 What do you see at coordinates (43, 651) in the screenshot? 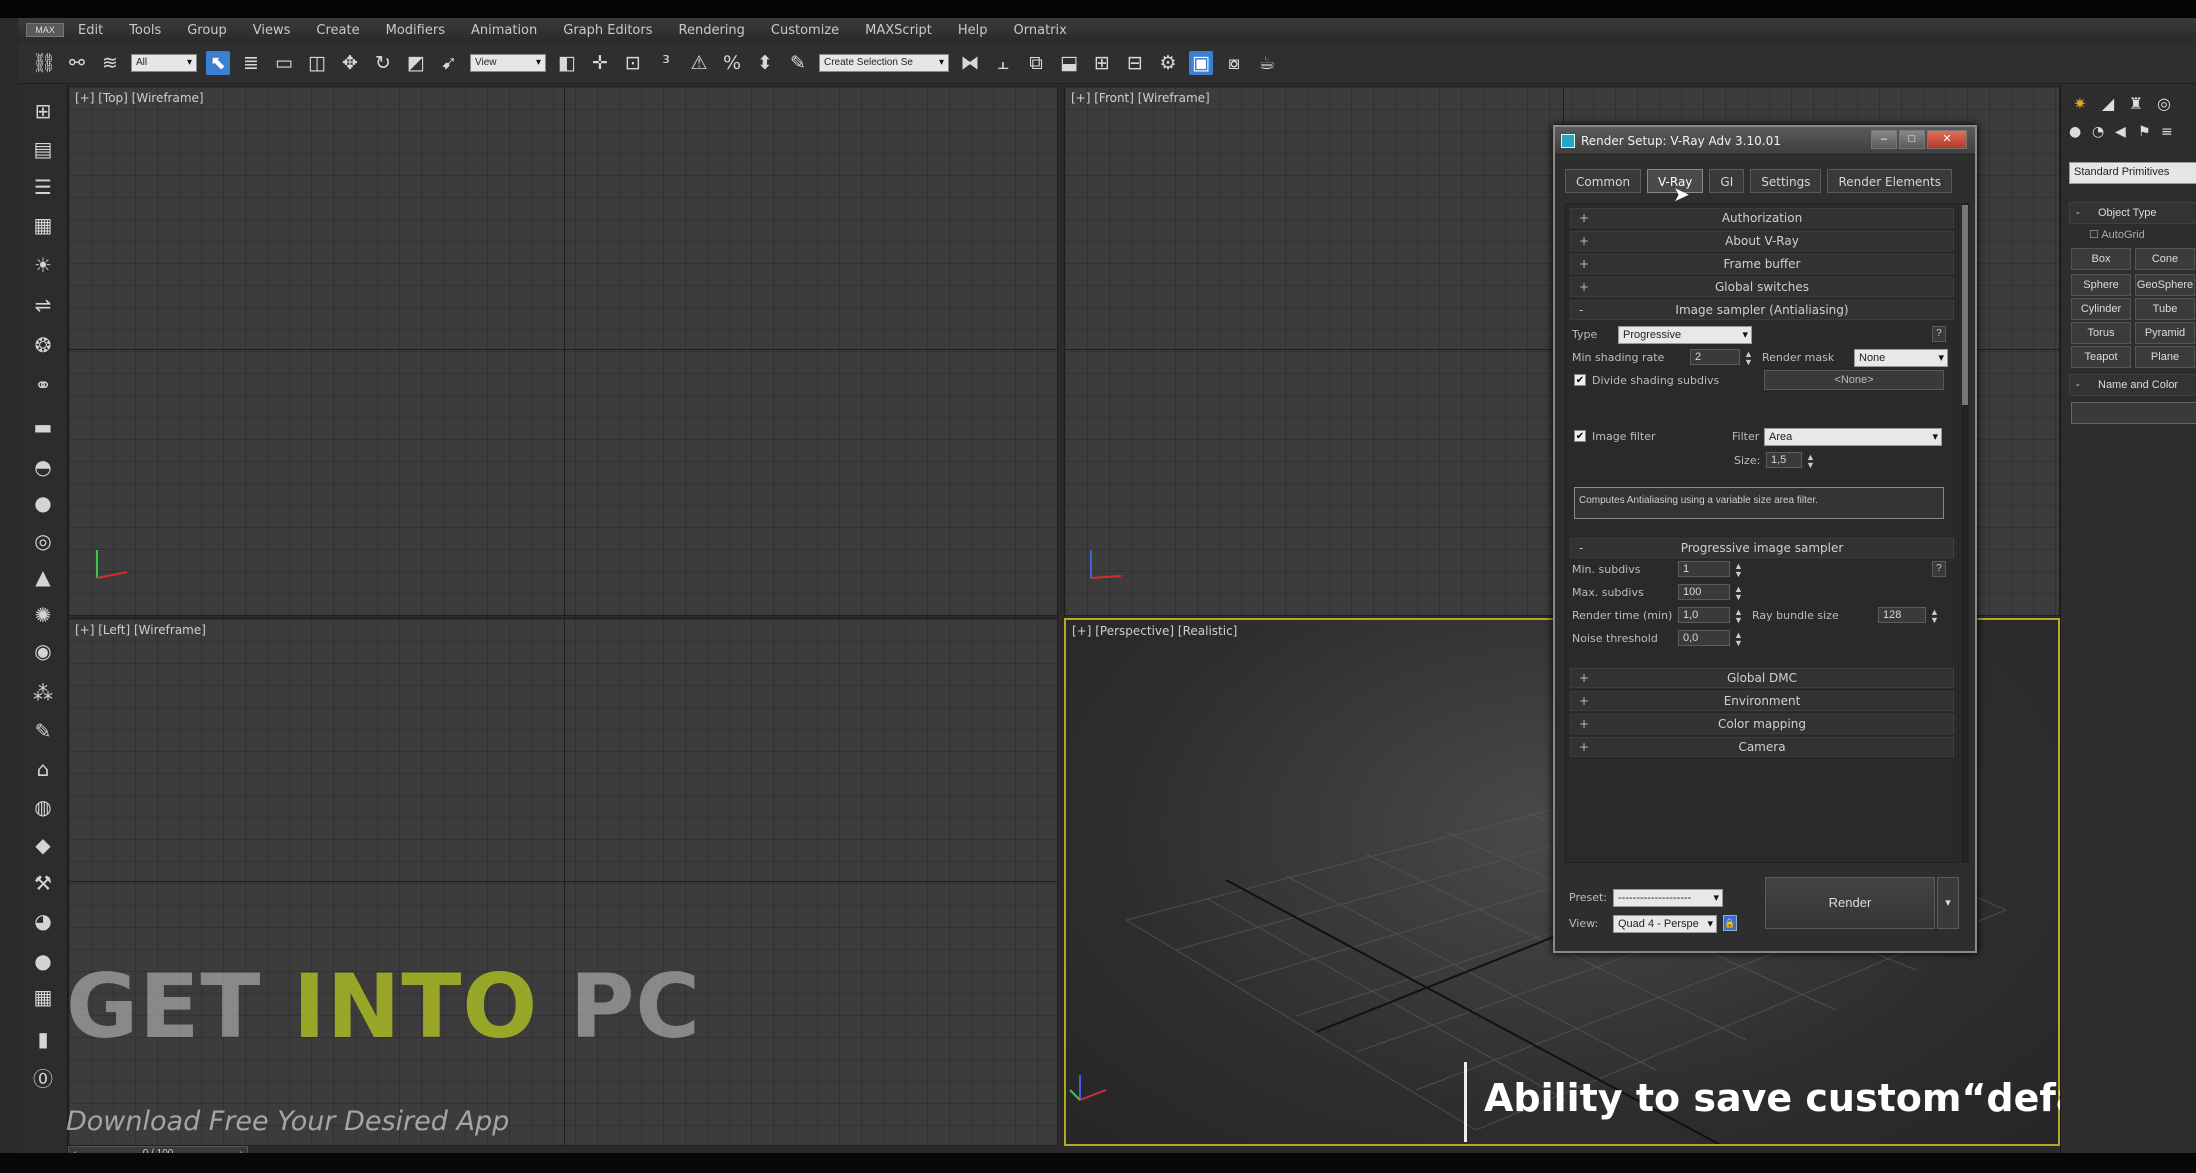
I see `ring-icon: ◉` at bounding box center [43, 651].